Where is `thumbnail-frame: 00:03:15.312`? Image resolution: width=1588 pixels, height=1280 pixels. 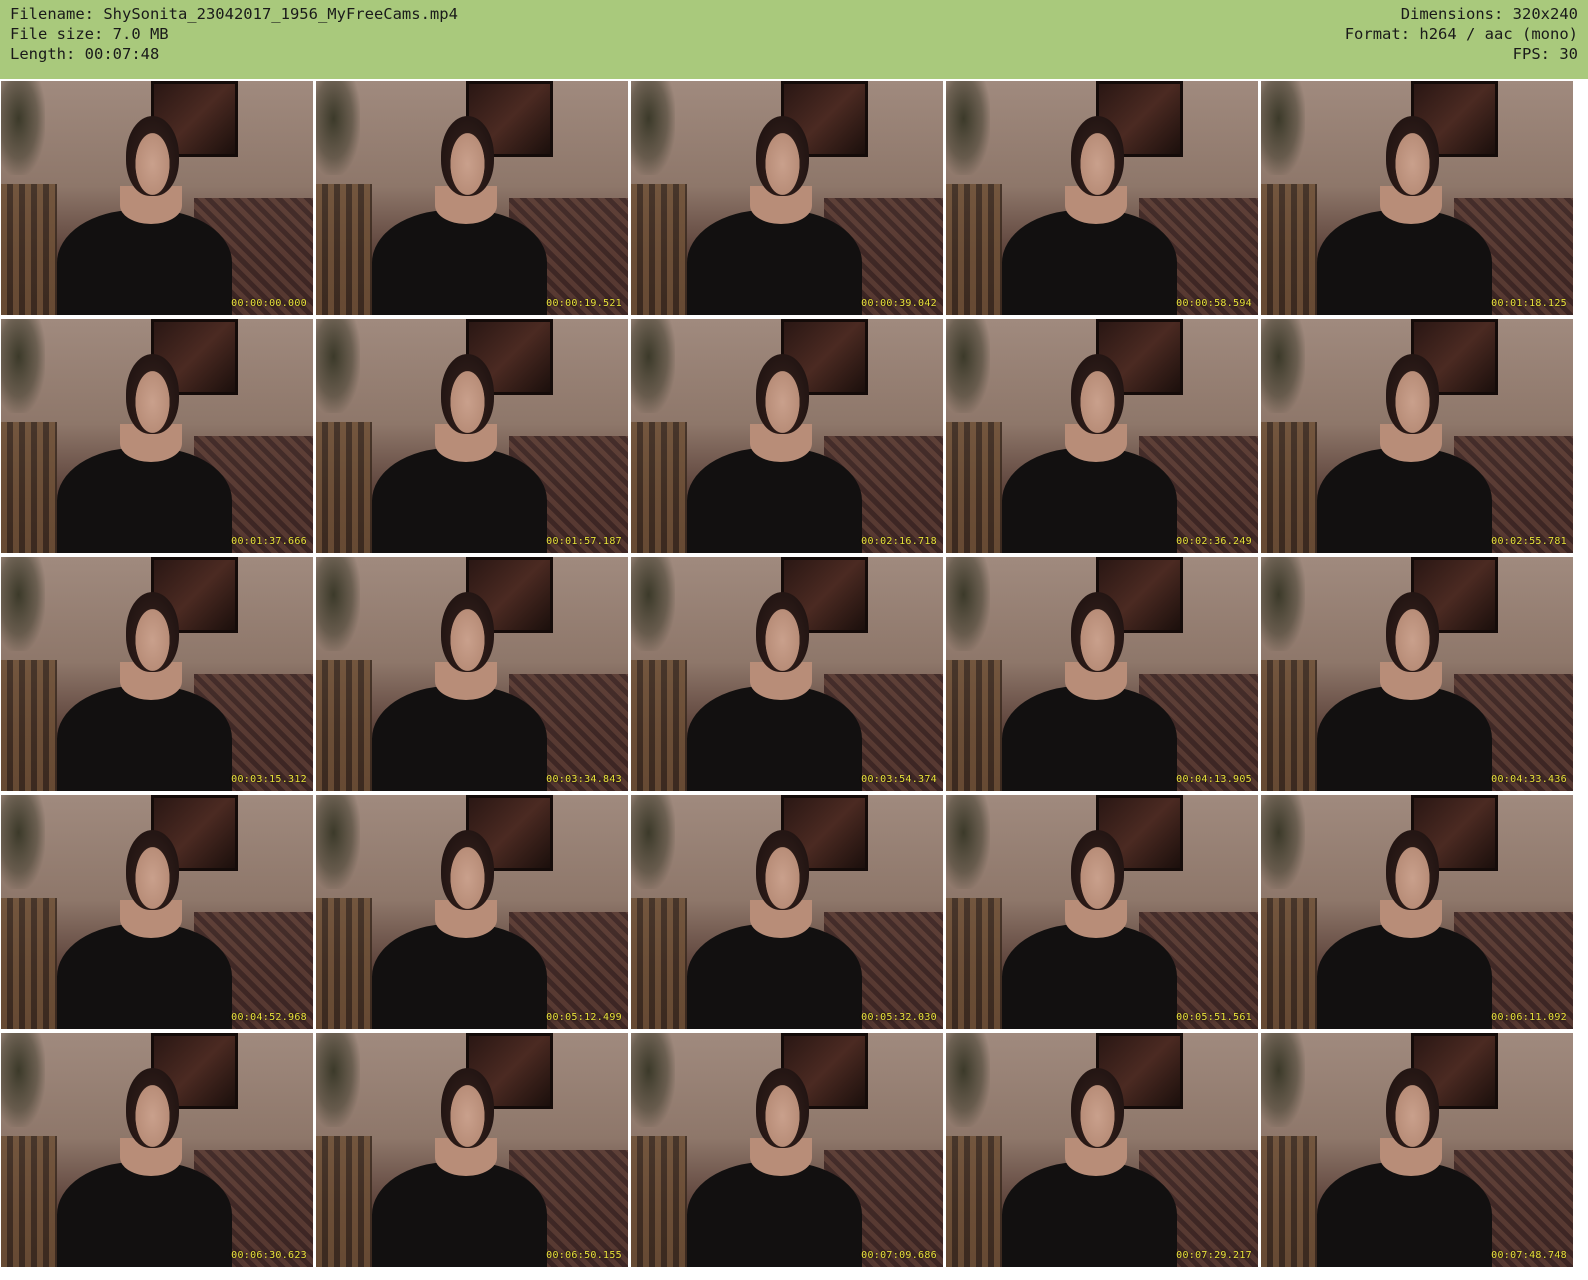 thumbnail-frame: 00:03:15.312 is located at coordinates (157, 674).